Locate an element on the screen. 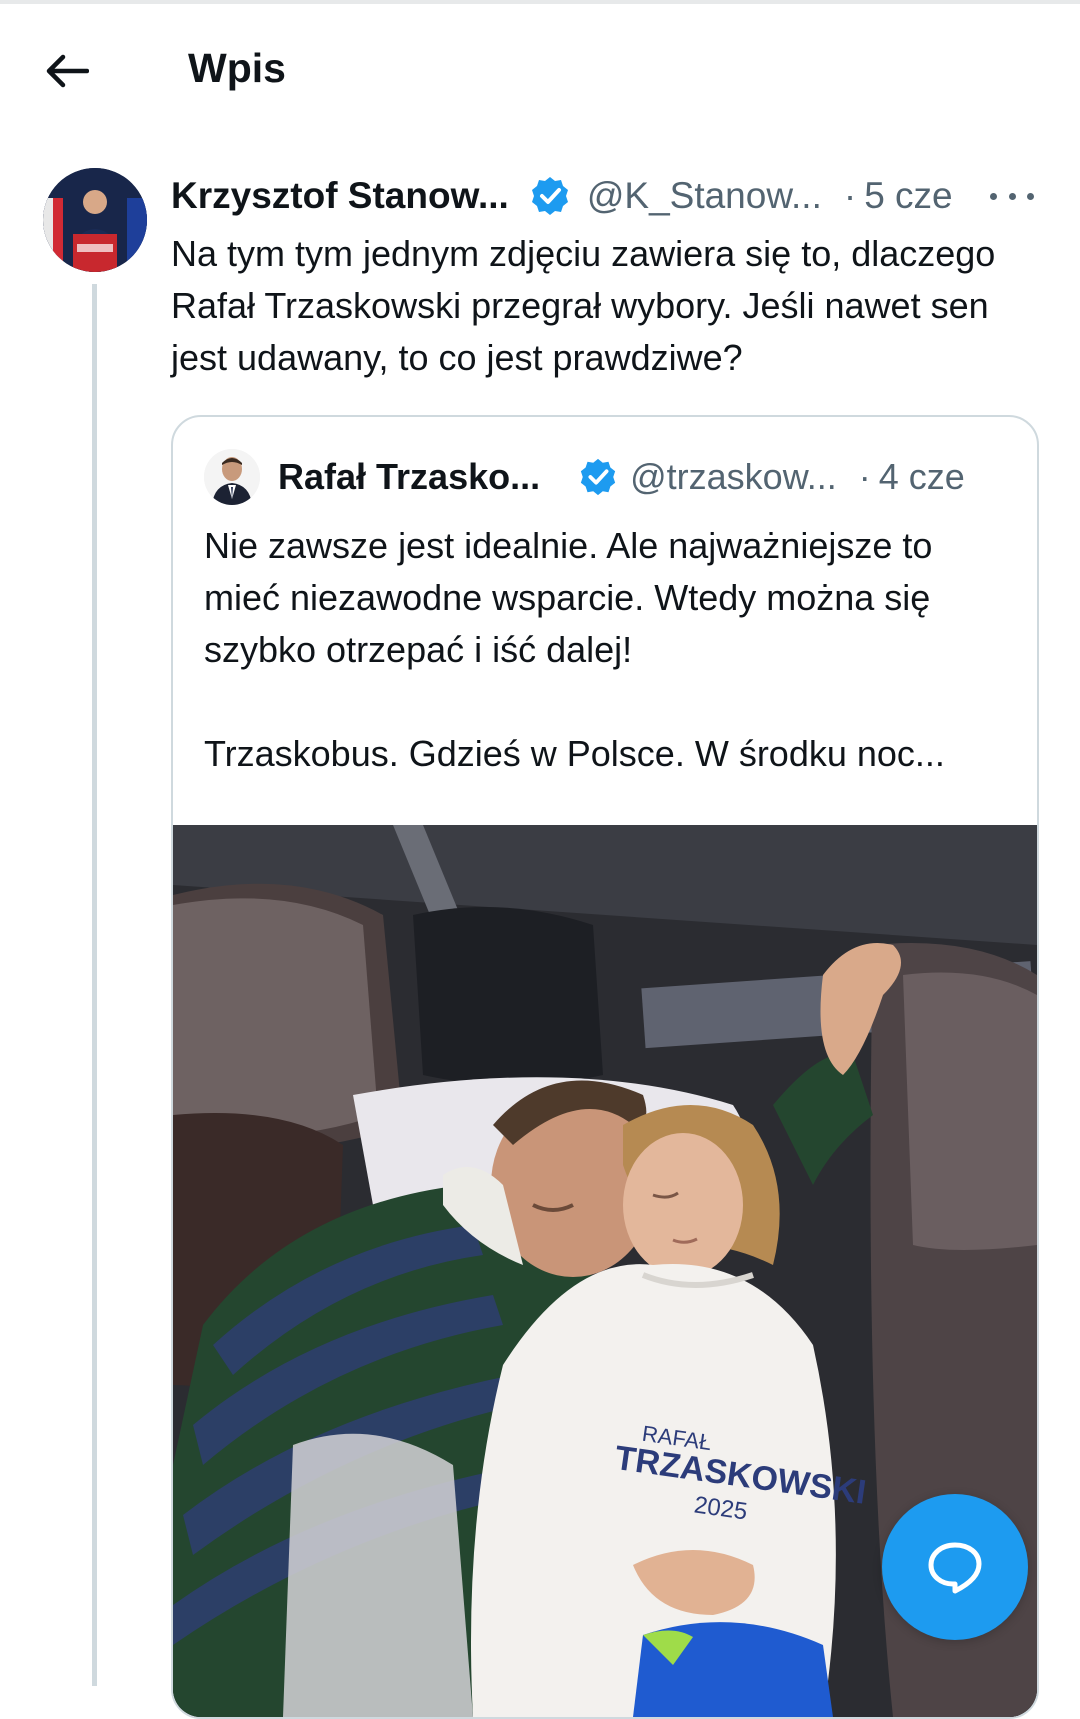  quoted-author-avatar is located at coordinates (232, 477).